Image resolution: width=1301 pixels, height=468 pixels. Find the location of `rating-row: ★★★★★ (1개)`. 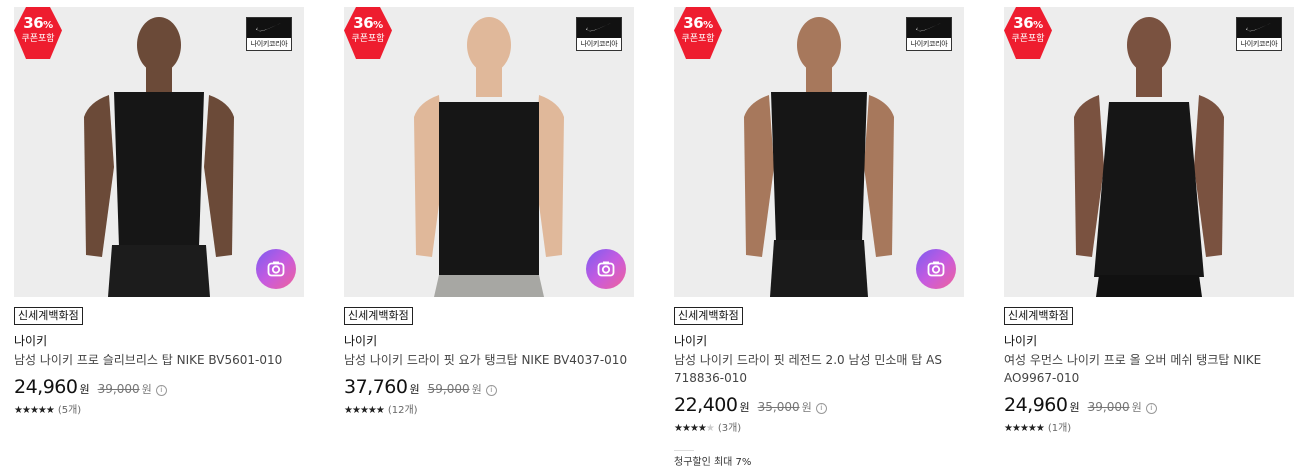

rating-row: ★★★★★ (1개) is located at coordinates (1150, 429).